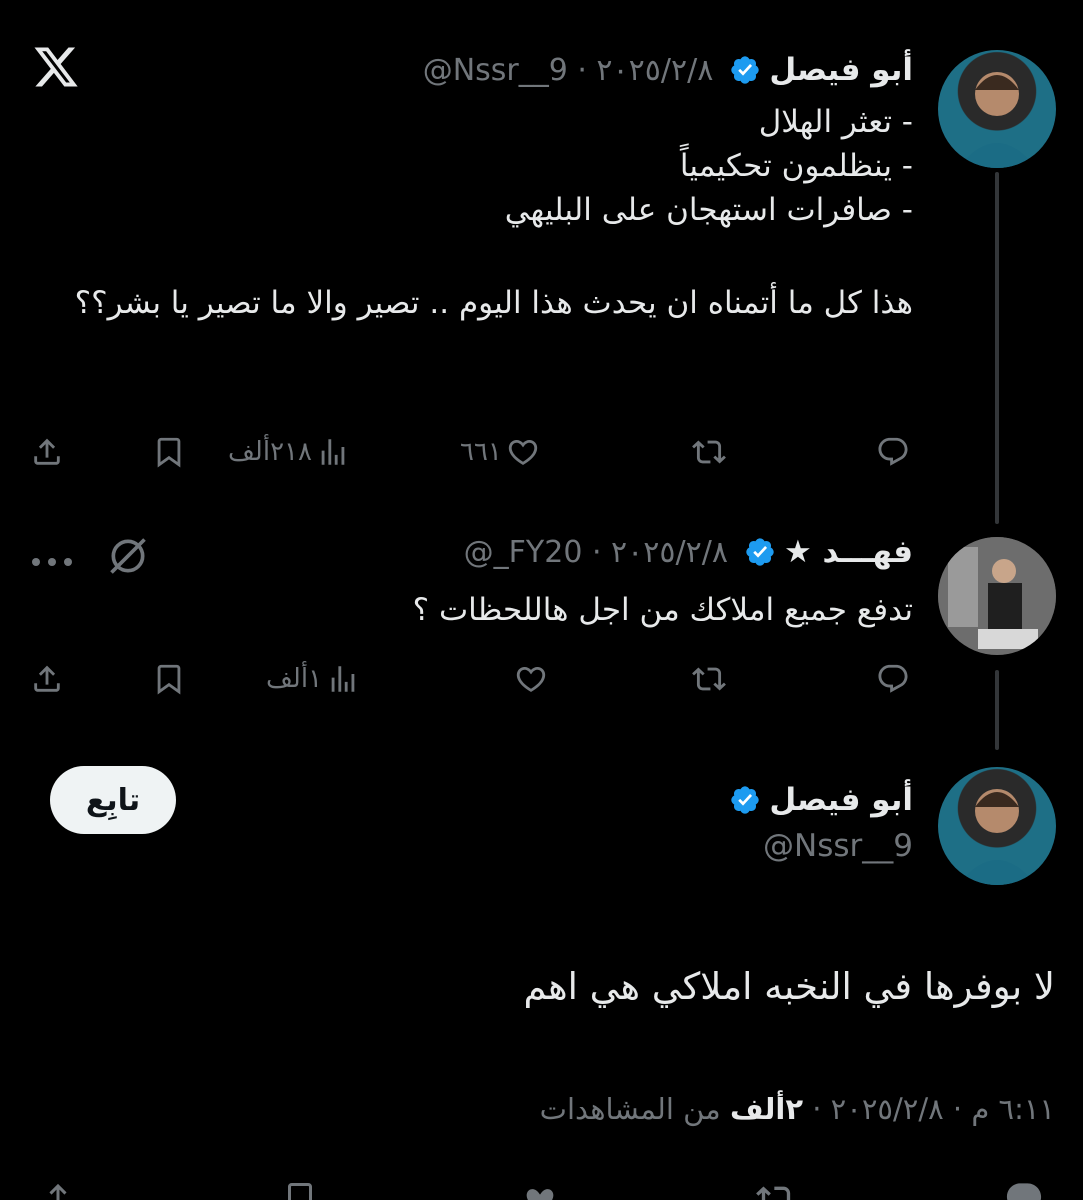 This screenshot has height=1200, width=1083. I want to click on views-button: ٢١٨ألف, so click(289, 452).